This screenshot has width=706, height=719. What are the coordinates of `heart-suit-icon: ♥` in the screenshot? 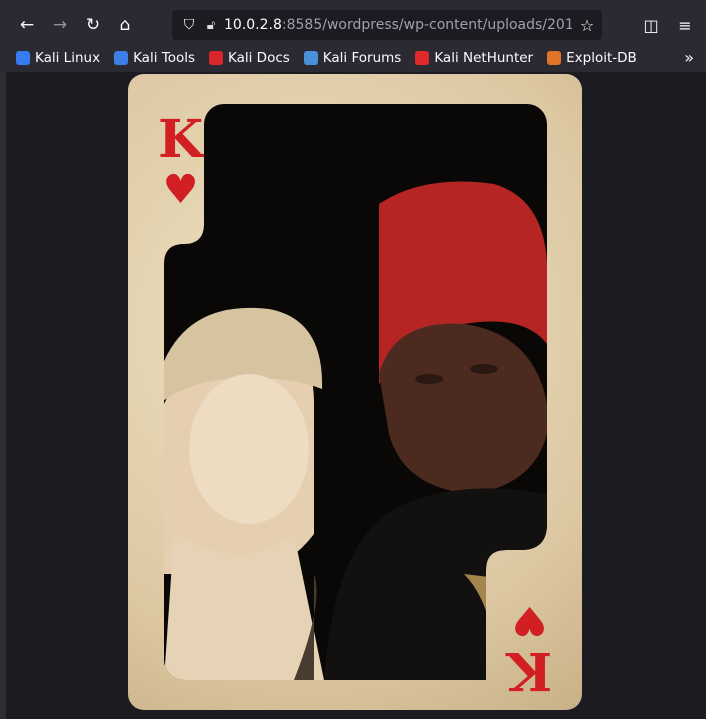 It's located at (529, 620).